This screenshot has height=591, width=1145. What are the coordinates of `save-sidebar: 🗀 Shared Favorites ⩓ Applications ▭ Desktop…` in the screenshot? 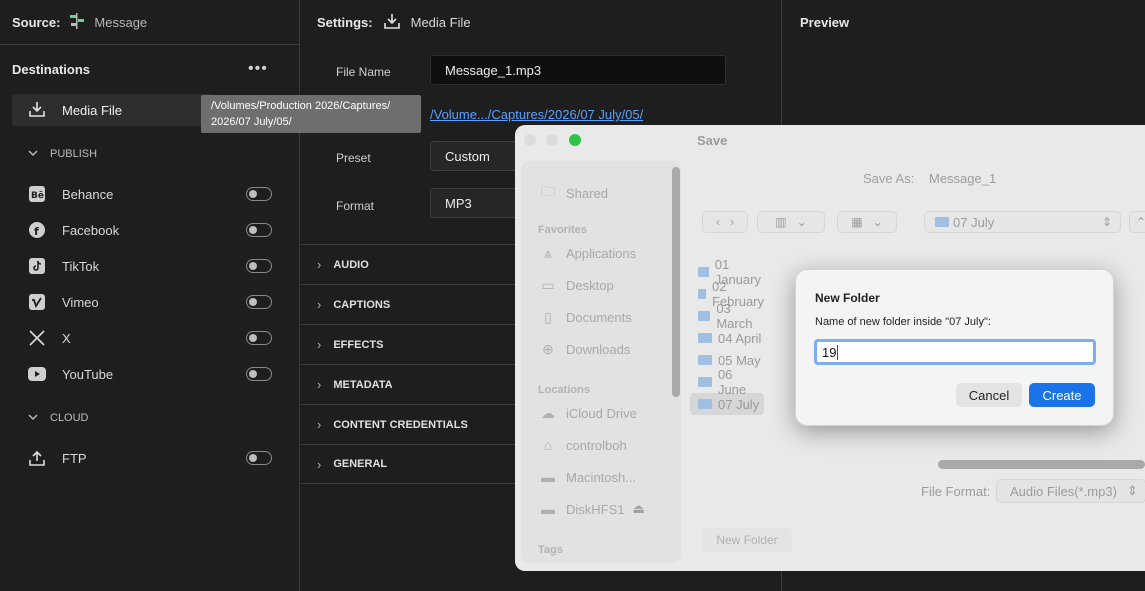 It's located at (601, 362).